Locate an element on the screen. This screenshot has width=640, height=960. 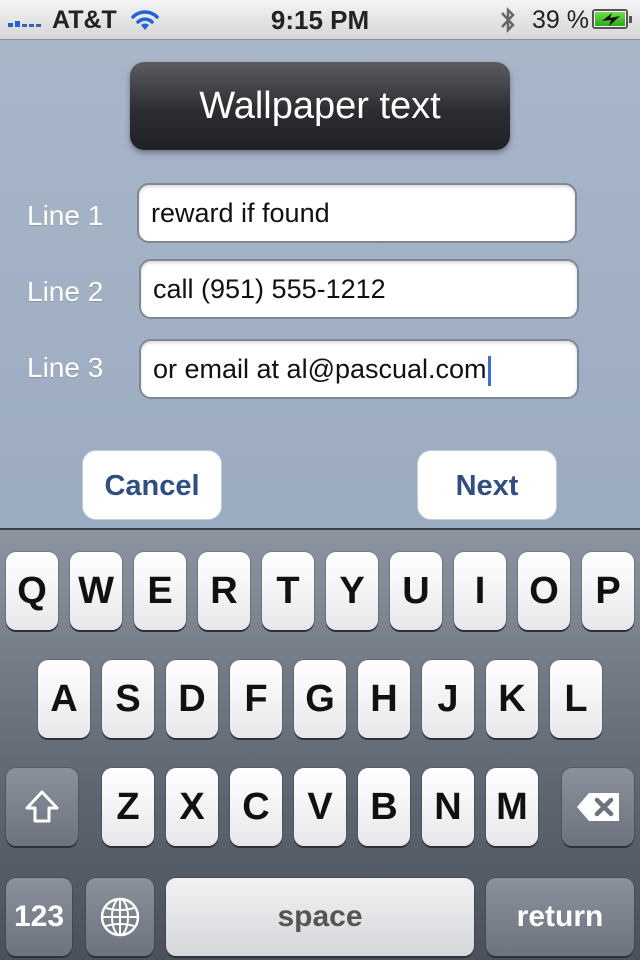
key-m: M is located at coordinates (512, 807).